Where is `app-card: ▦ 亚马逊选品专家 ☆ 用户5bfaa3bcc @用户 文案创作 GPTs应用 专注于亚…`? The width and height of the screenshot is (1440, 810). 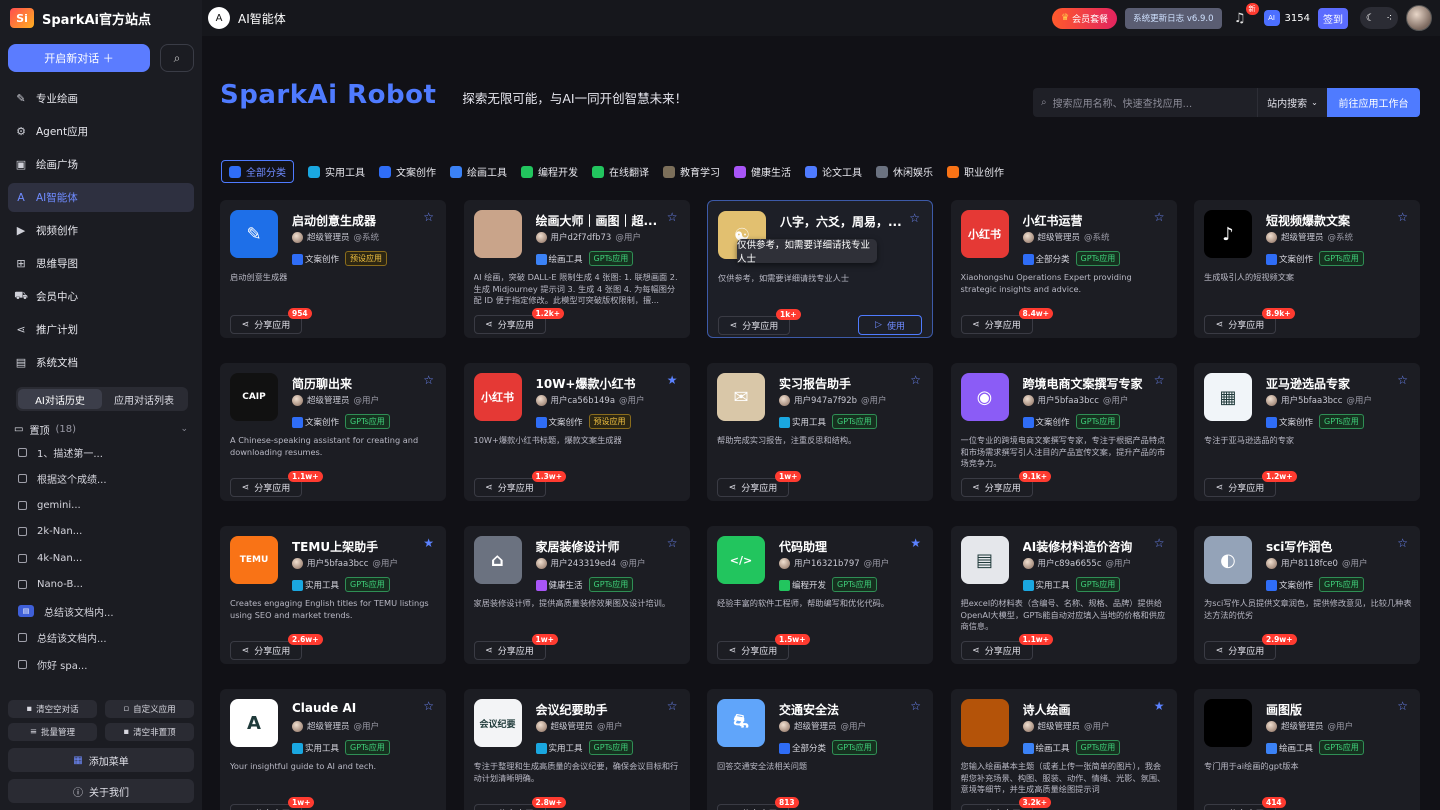
app-card: ▦ 亚马逊选品专家 ☆ 用户5bfaa3bcc @用户 文案创作 GPTs应用 专注于亚… is located at coordinates (1307, 432).